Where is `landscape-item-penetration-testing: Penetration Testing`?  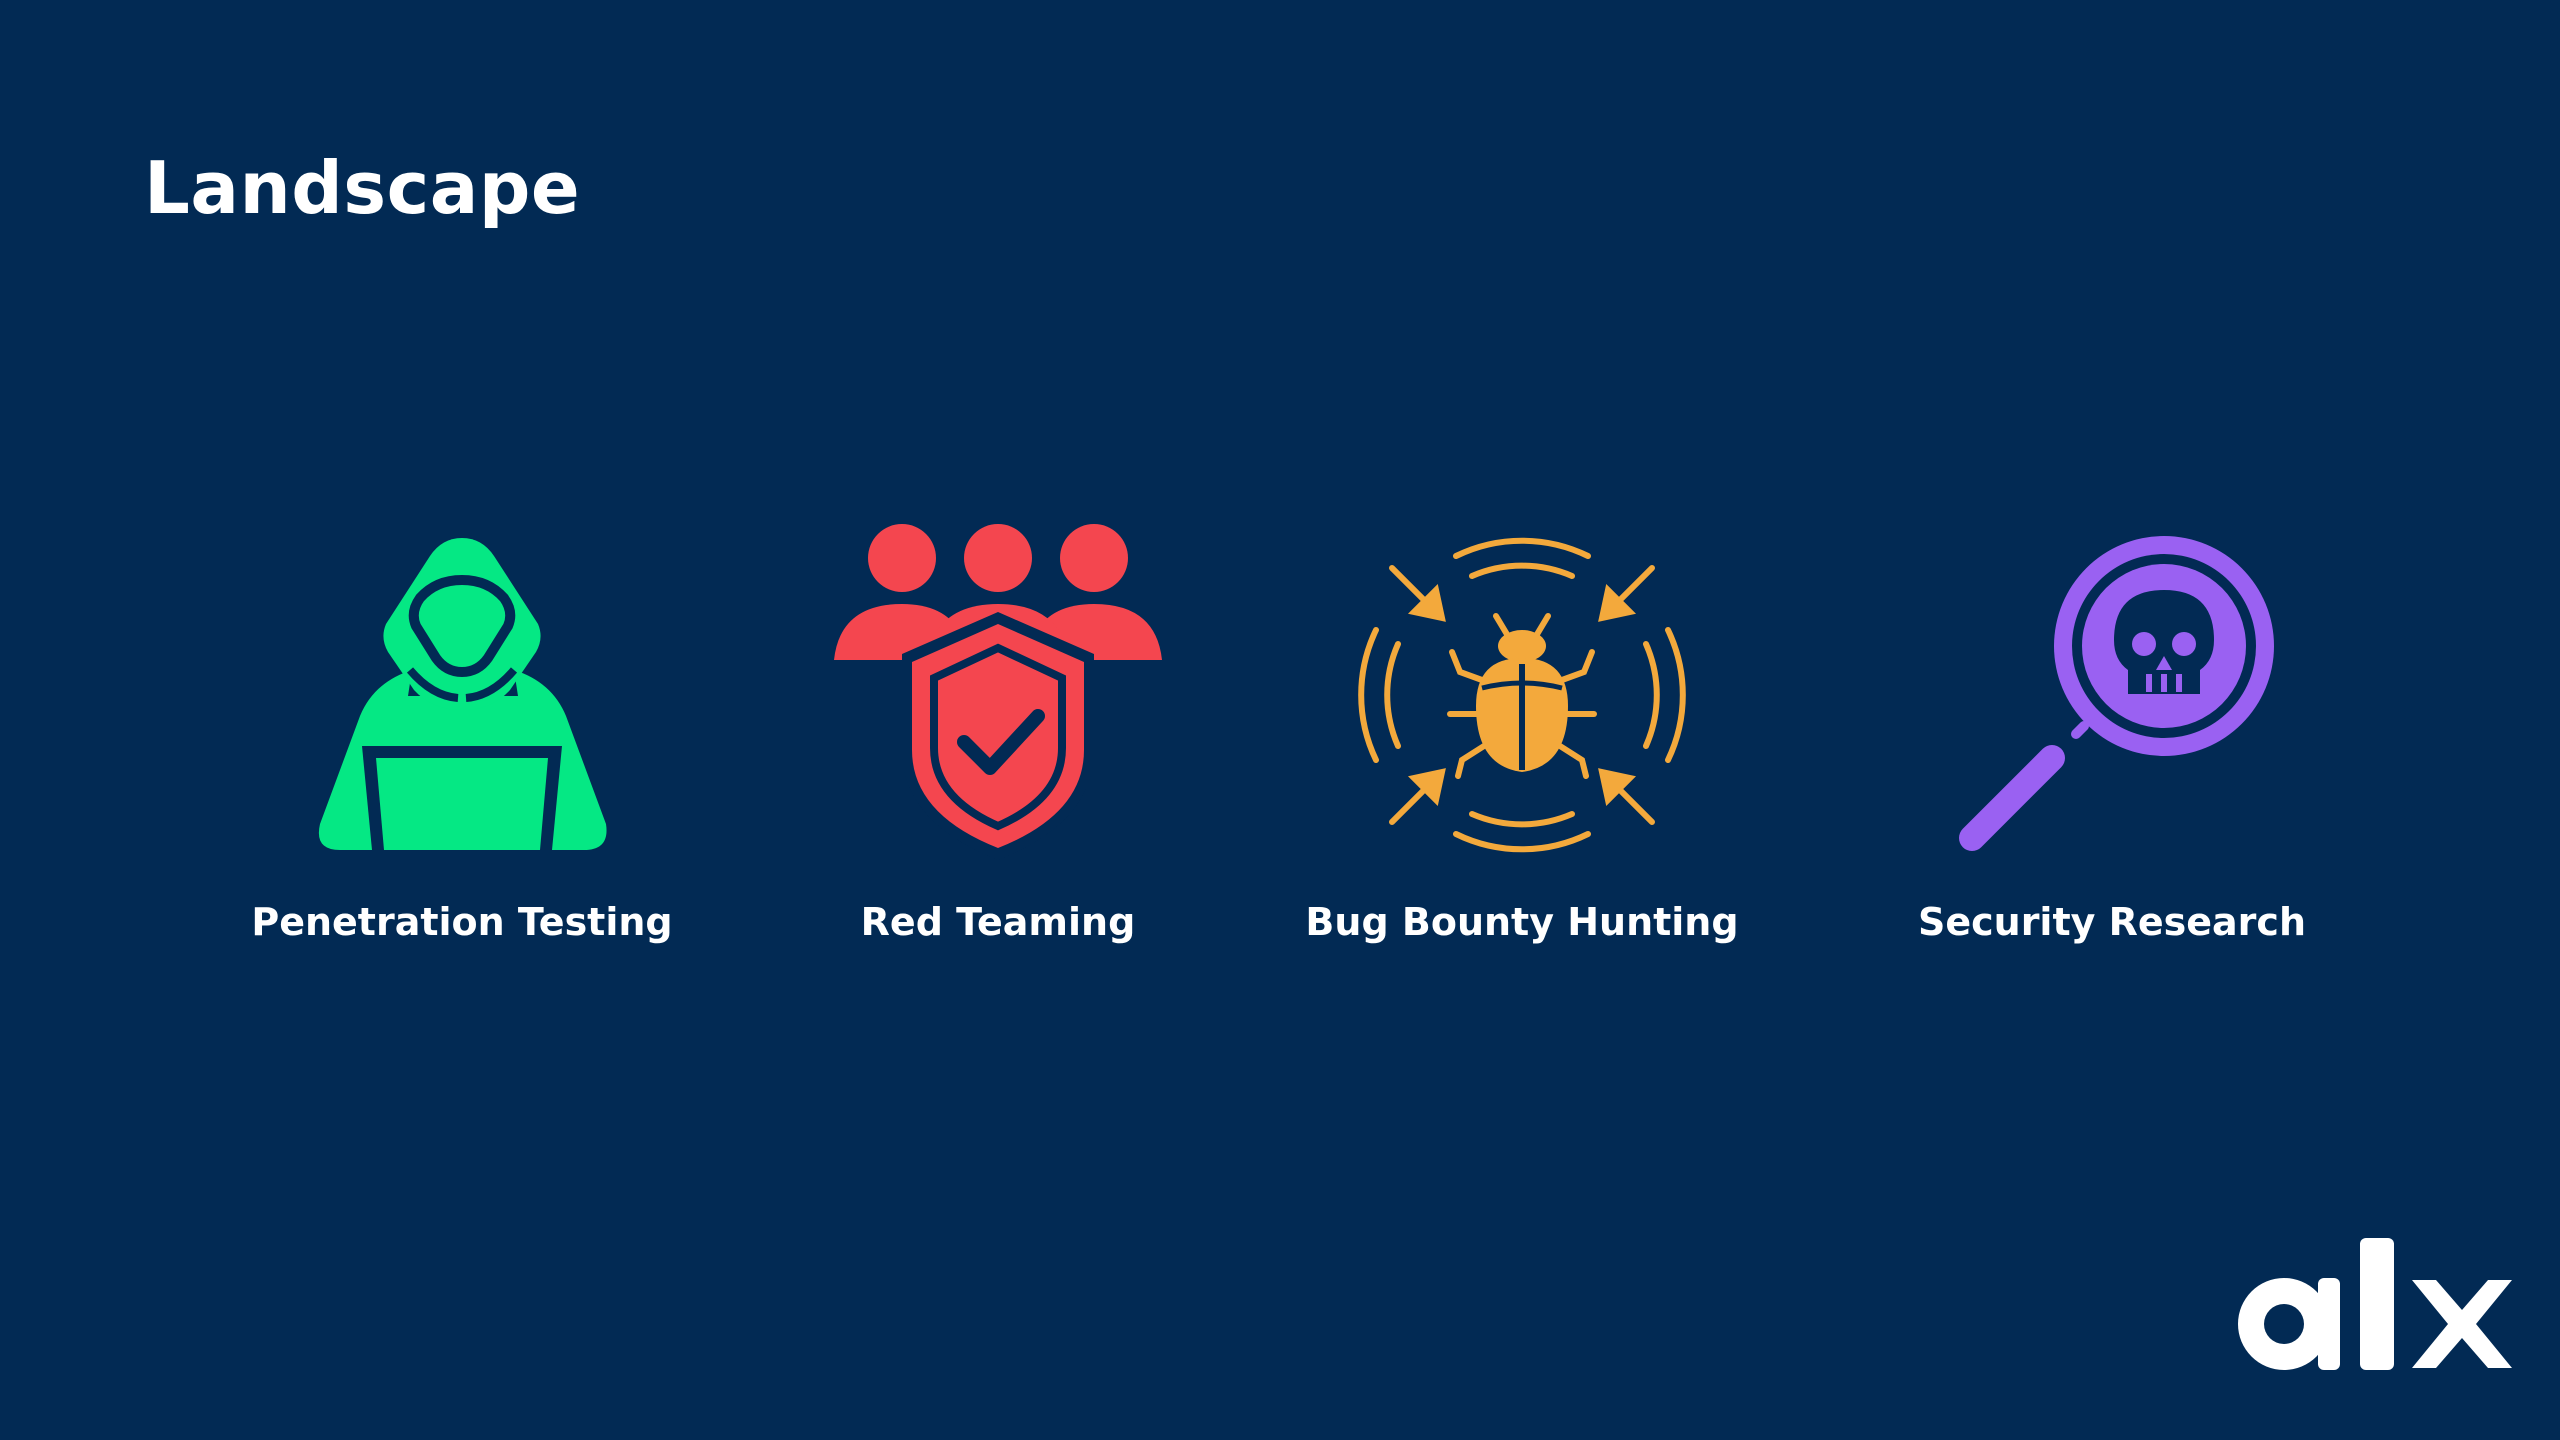 landscape-item-penetration-testing: Penetration Testing is located at coordinates (462, 732).